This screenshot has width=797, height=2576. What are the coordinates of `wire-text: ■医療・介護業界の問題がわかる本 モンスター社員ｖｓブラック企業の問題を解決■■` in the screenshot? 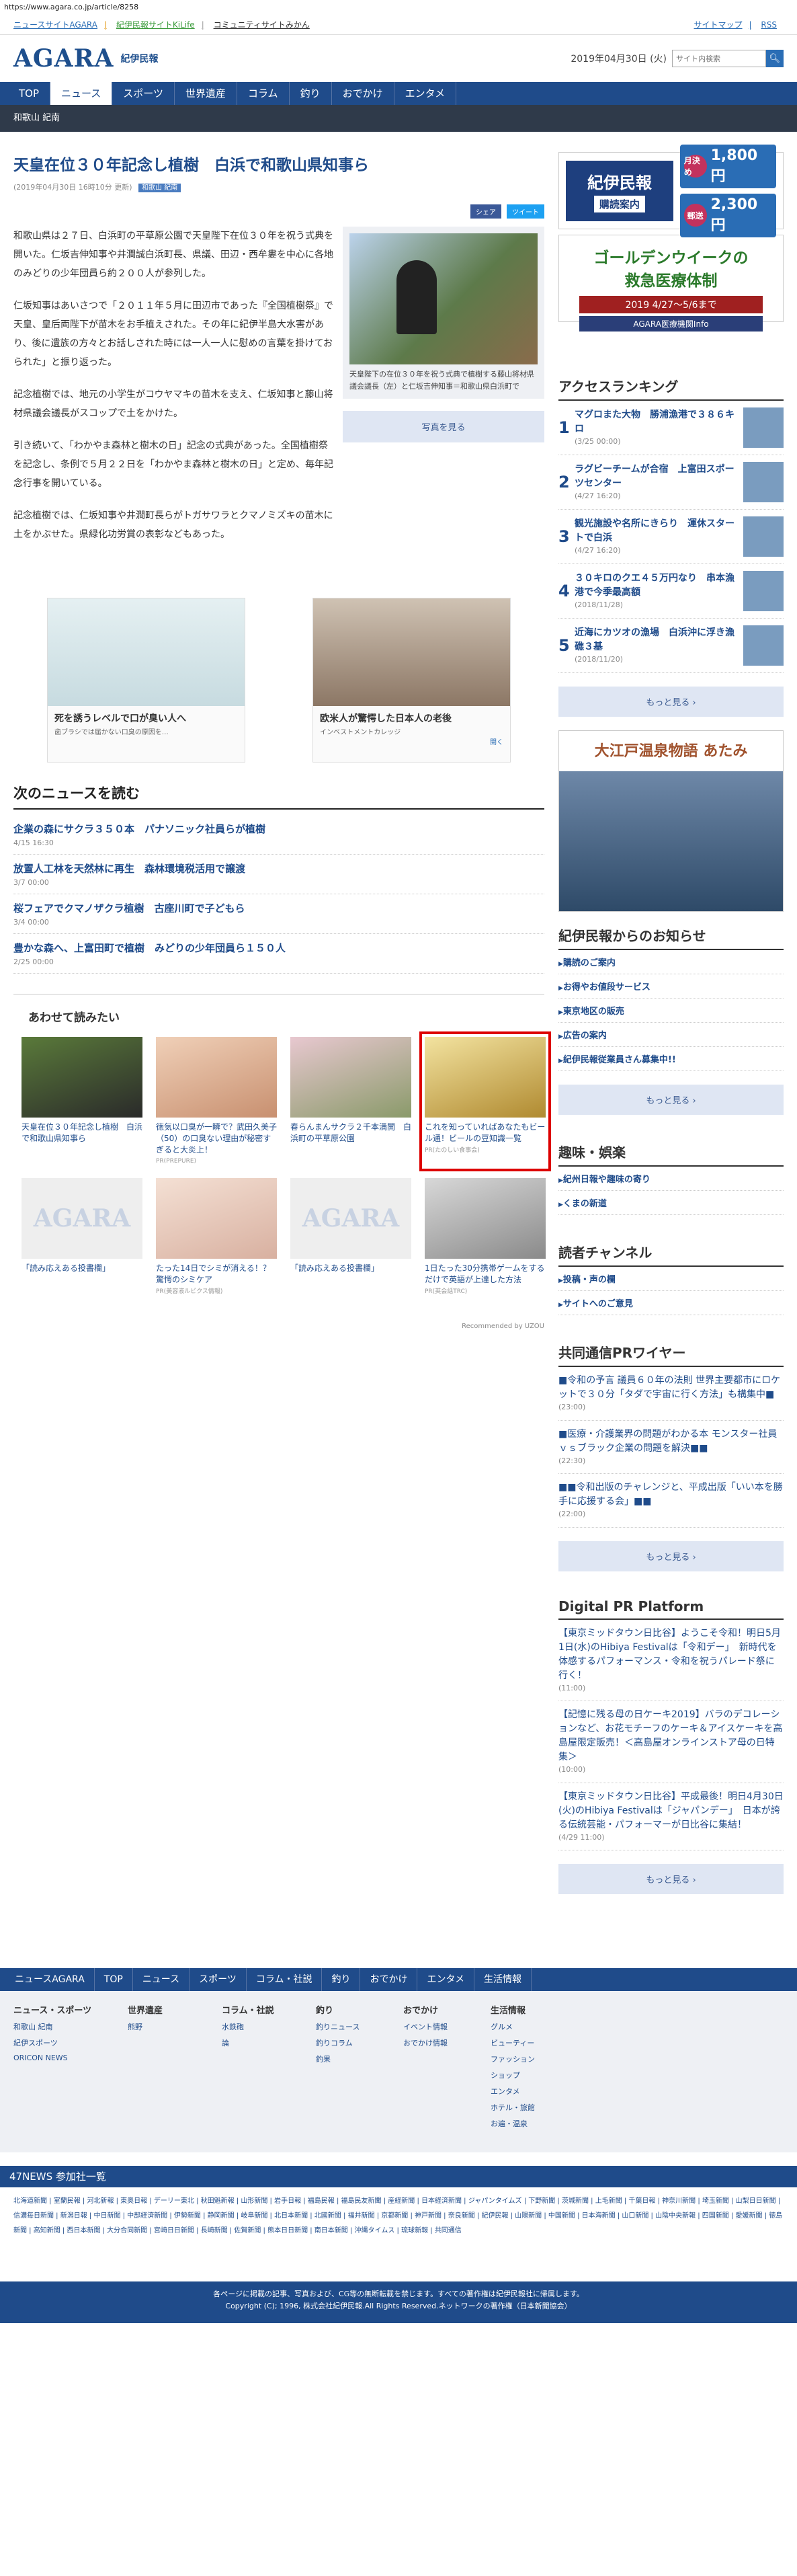 It's located at (667, 1442).